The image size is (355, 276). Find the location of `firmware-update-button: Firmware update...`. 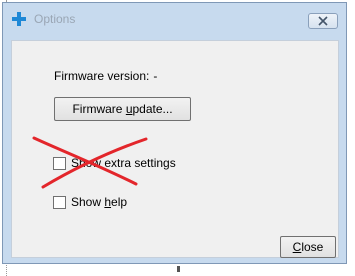

firmware-update-button: Firmware update... is located at coordinates (122, 109).